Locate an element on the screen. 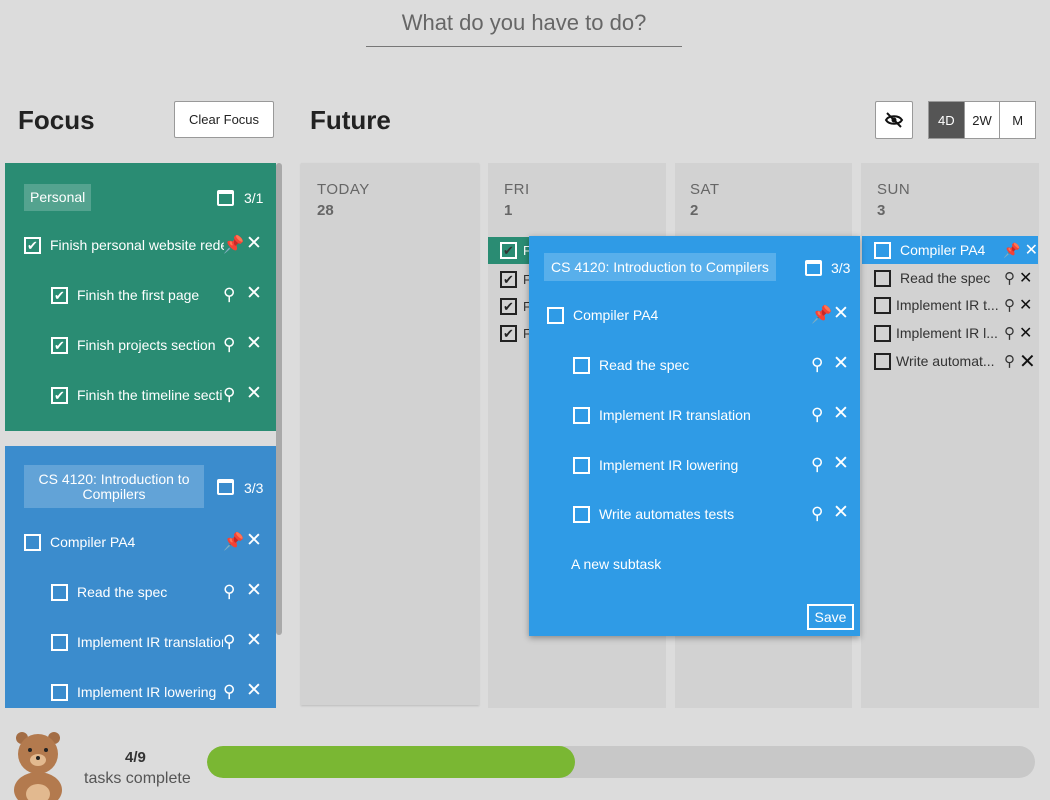 This screenshot has width=1050, height=800. subtask-field: Read the spec is located at coordinates (644, 365).